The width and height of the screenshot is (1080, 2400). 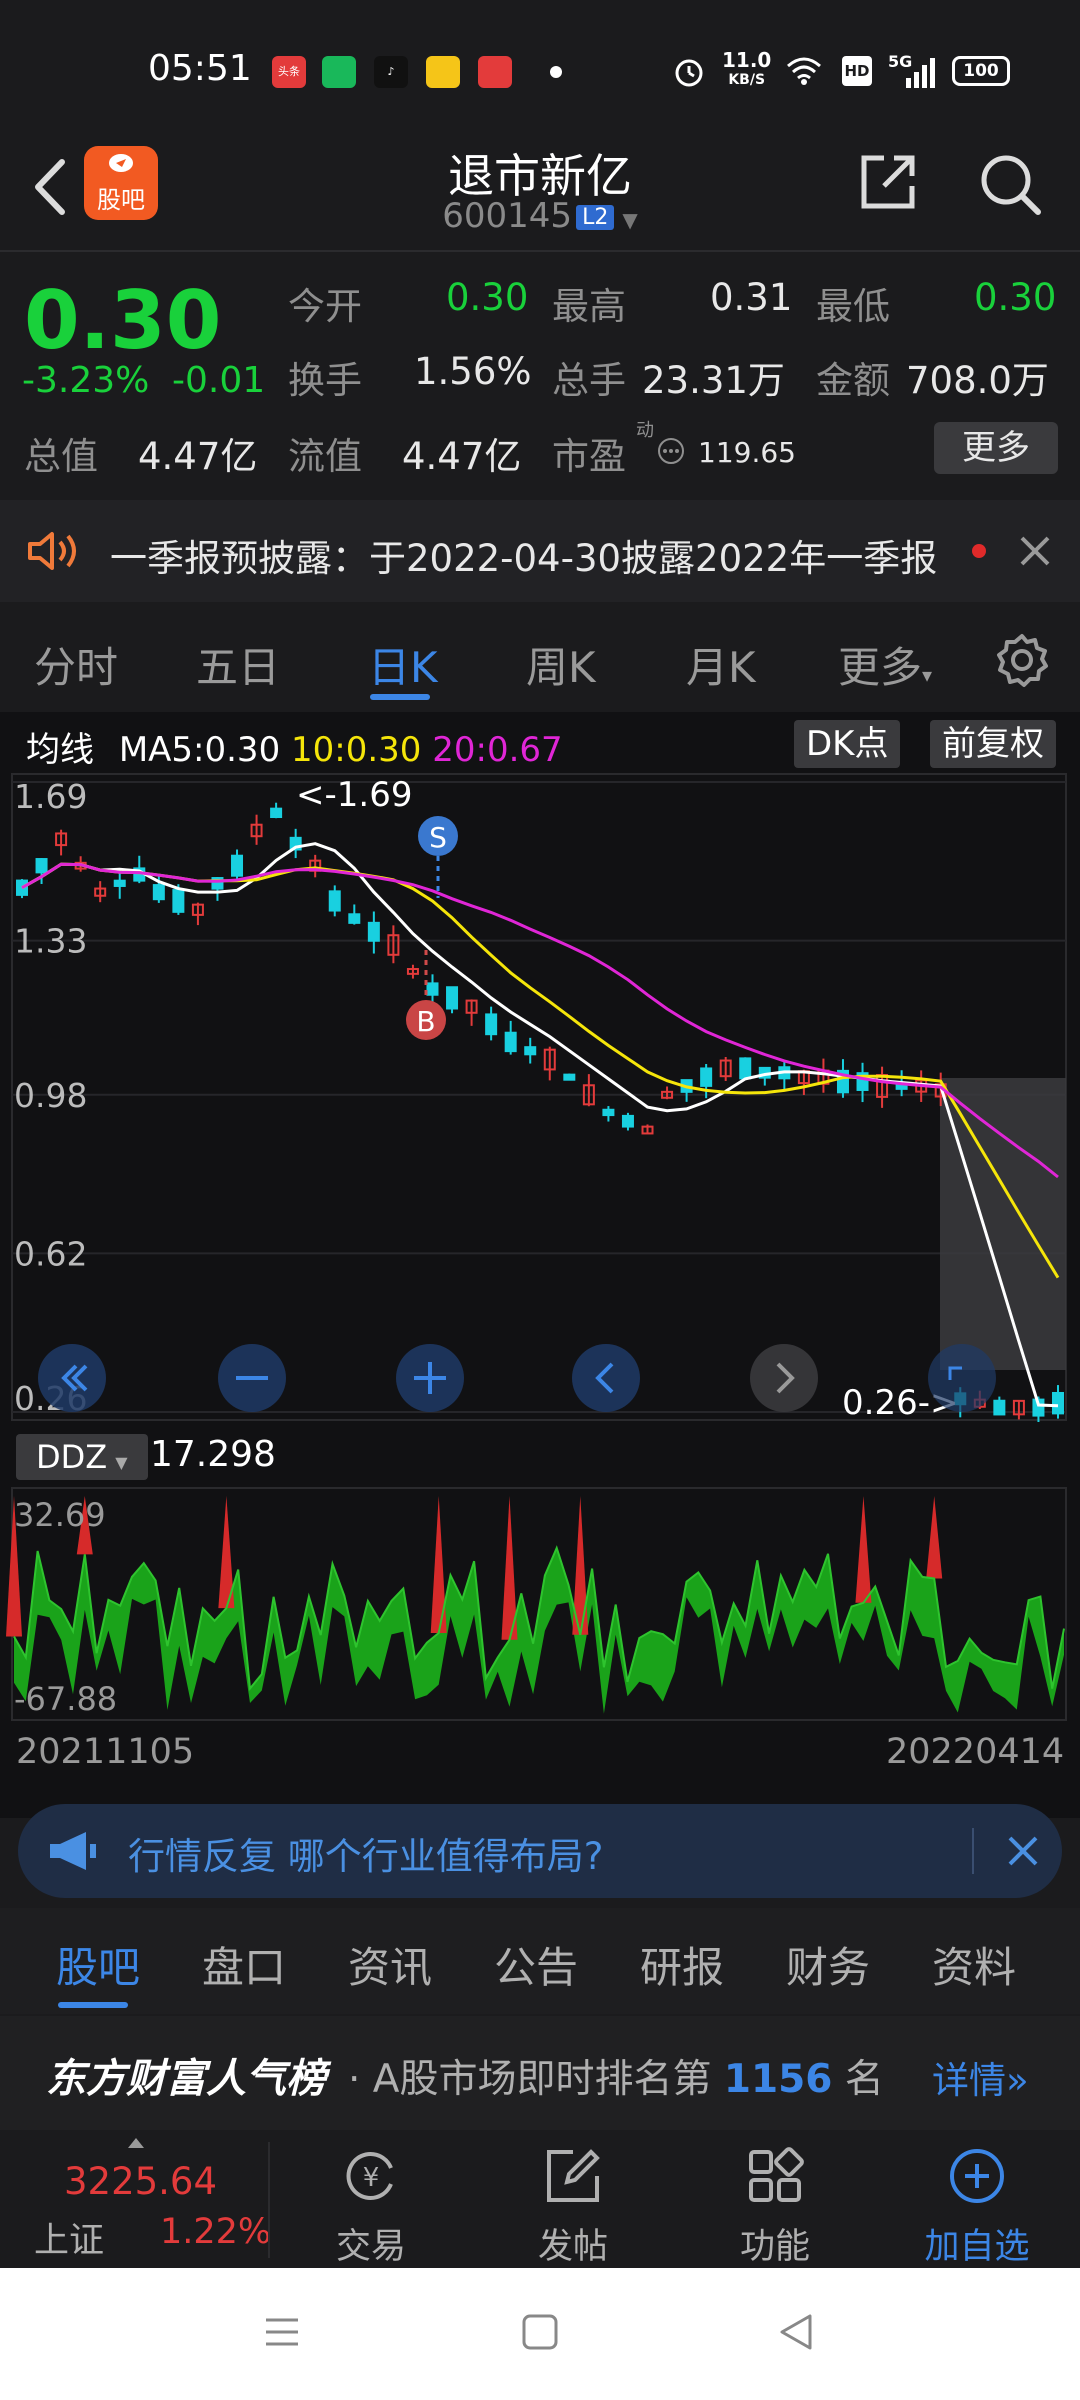 What do you see at coordinates (589, 456) in the screenshot?
I see `pe-label: 市盈` at bounding box center [589, 456].